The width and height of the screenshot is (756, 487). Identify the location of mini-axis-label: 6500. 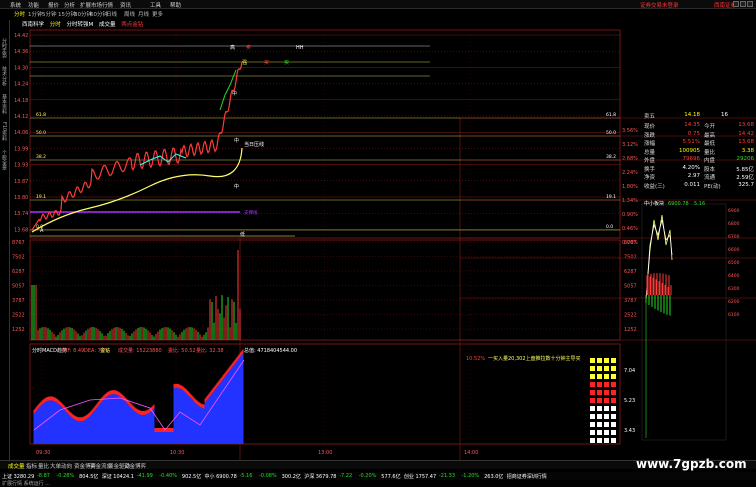
(734, 263).